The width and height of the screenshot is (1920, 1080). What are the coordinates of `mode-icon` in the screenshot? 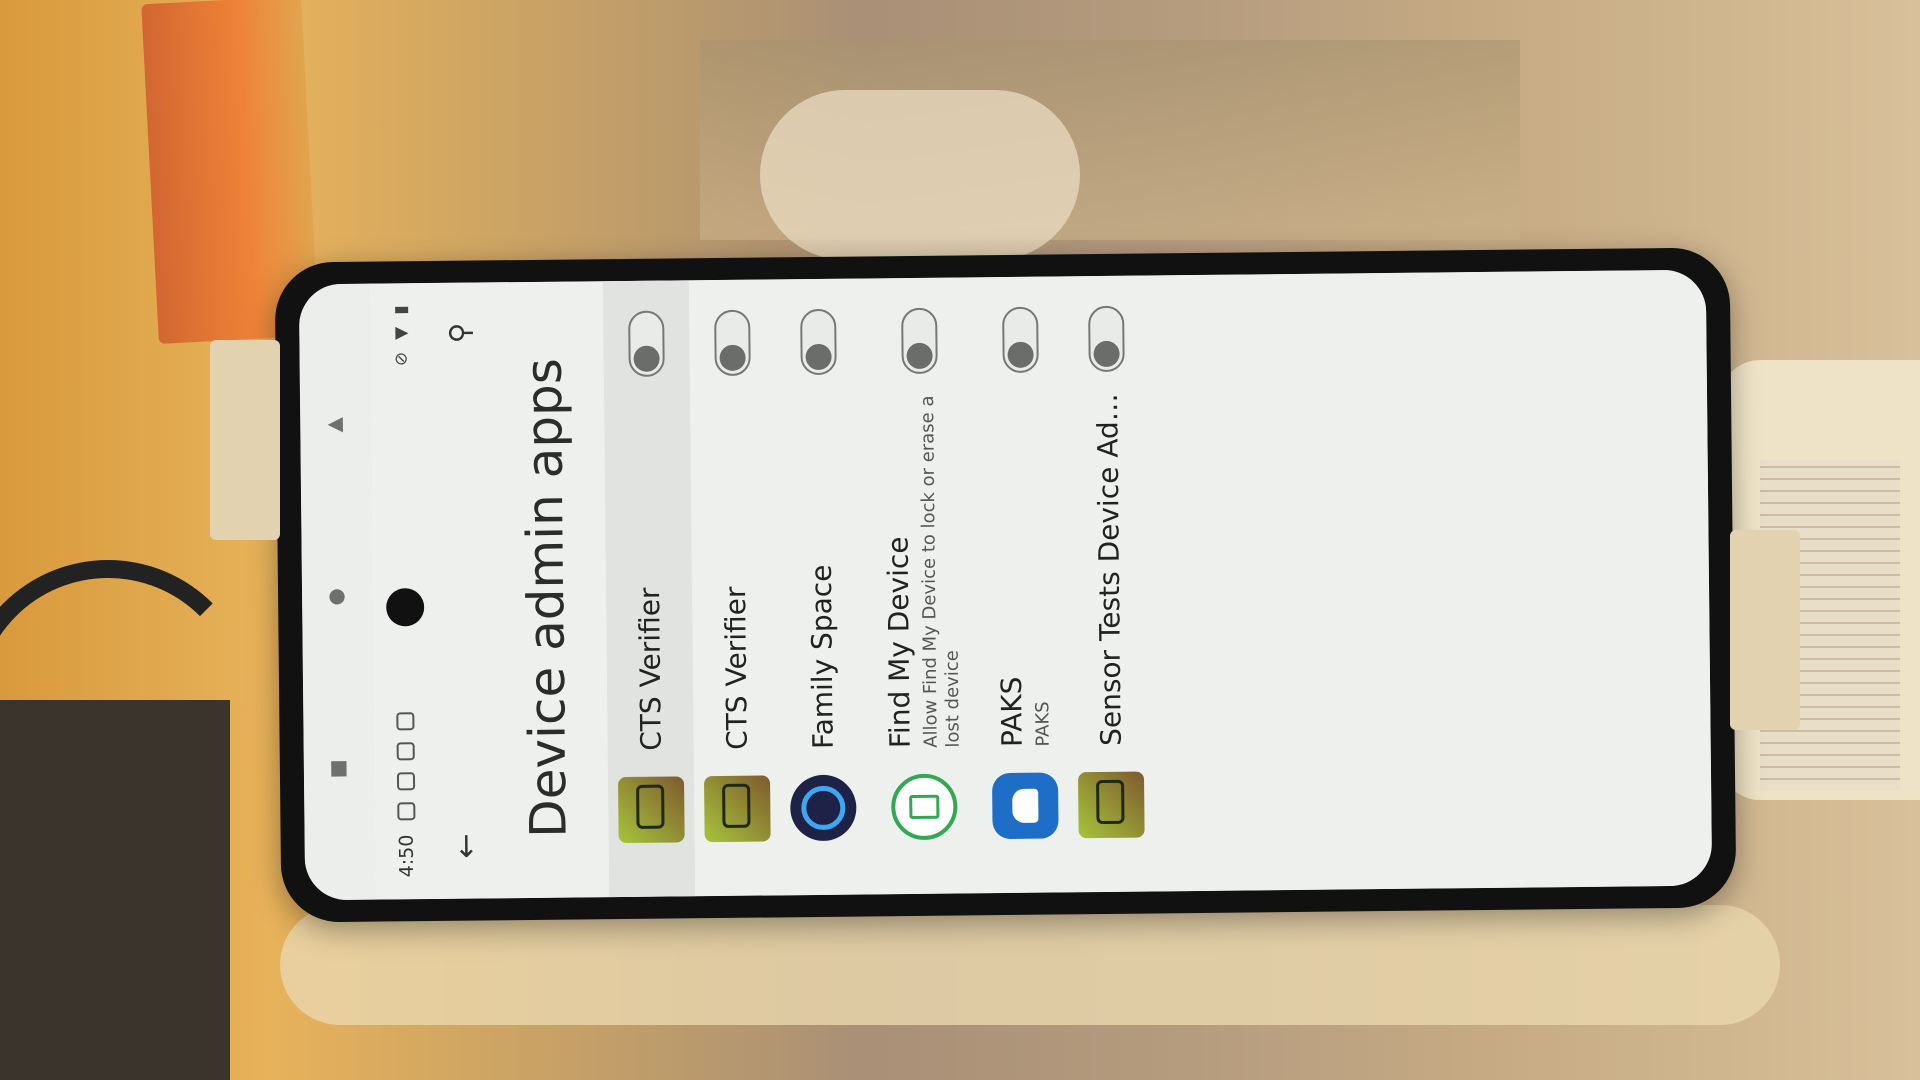 It's located at (406, 811).